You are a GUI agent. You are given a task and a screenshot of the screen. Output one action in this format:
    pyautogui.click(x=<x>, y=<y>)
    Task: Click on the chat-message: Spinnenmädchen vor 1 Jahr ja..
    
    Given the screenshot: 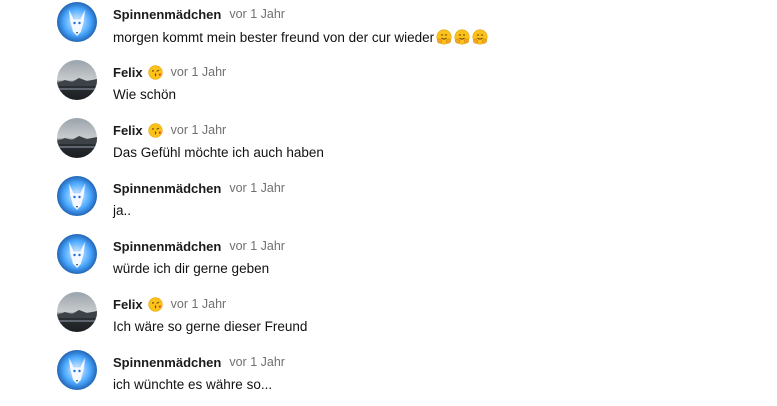 What is the action you would take?
    pyautogui.click(x=388, y=205)
    